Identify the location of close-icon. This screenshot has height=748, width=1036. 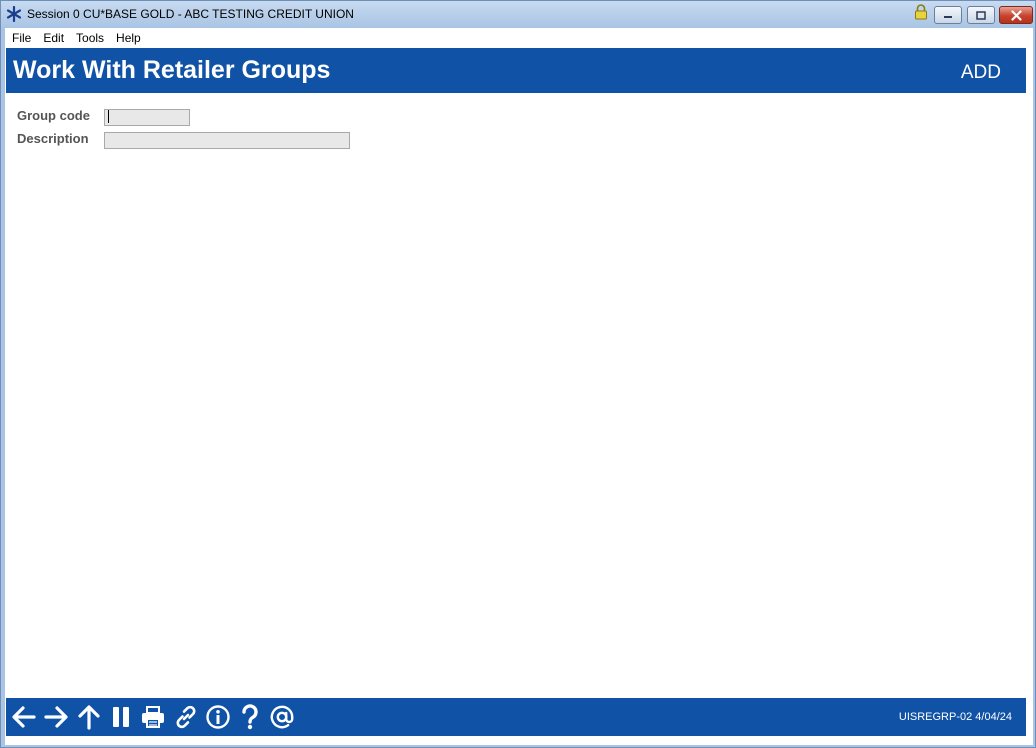
(1016, 15).